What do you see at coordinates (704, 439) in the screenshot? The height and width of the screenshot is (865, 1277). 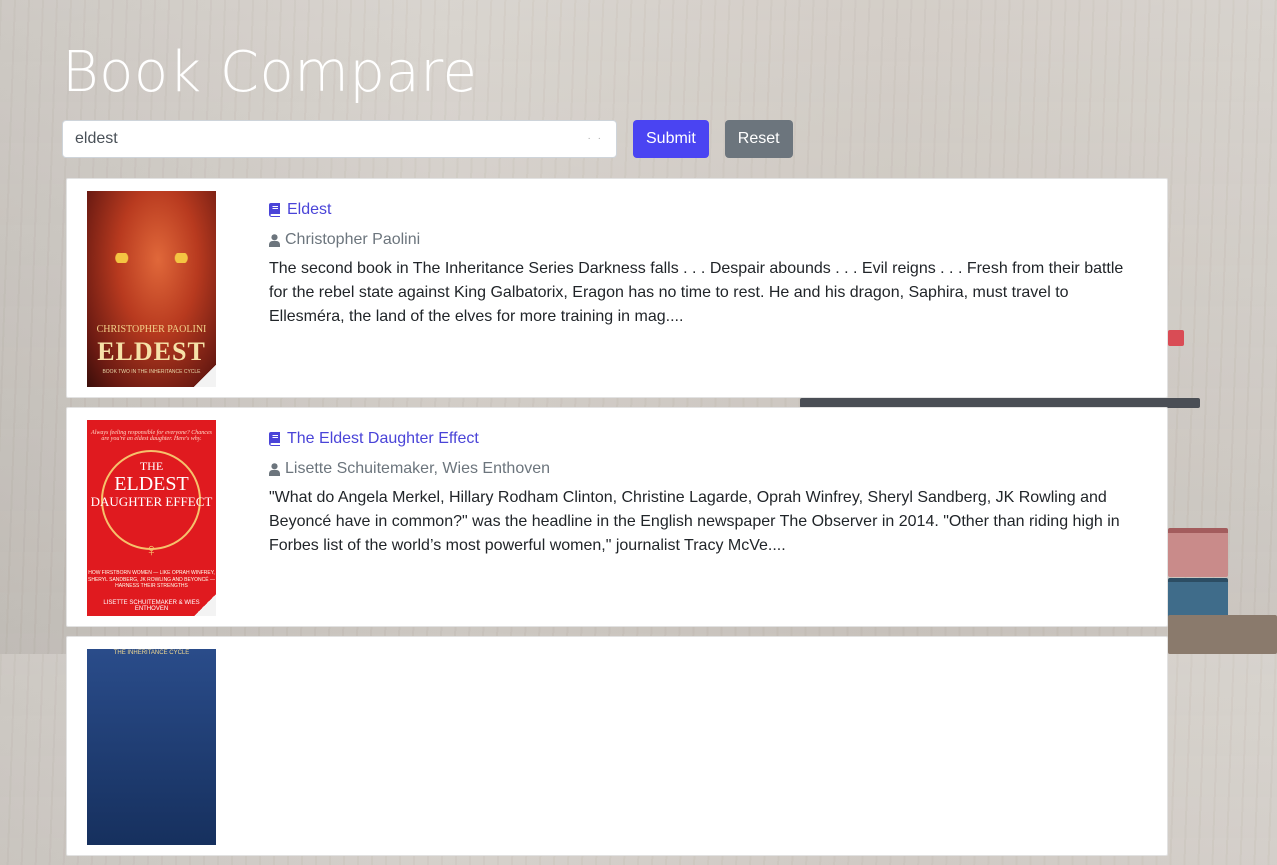 I see `result-title-link: The Eldest Daughter Effect` at bounding box center [704, 439].